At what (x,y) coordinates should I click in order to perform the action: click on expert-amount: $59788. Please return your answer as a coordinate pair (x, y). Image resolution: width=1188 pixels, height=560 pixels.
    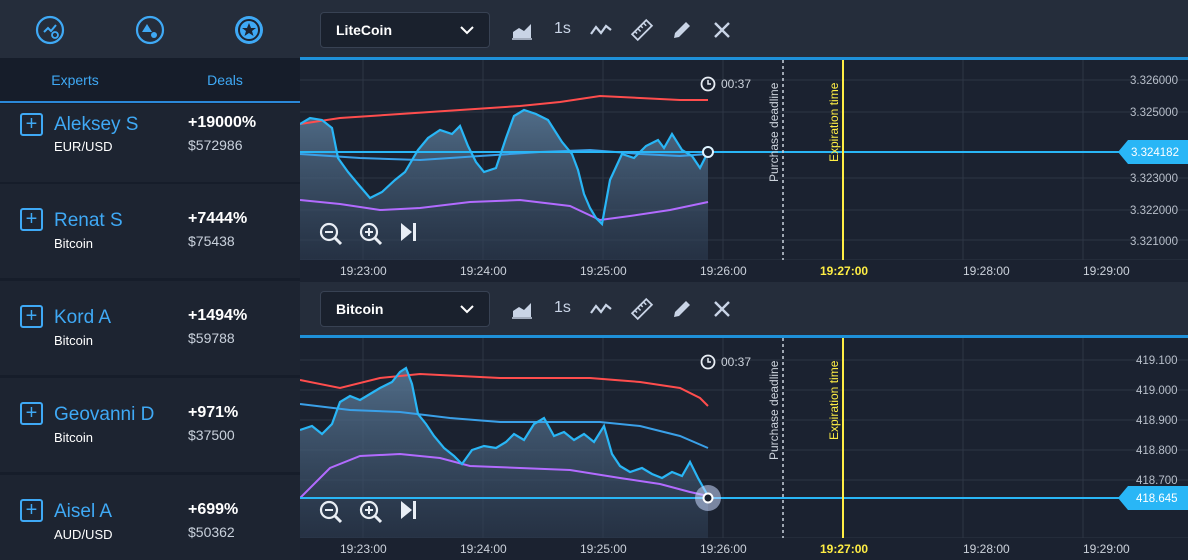
    Looking at the image, I should click on (211, 338).